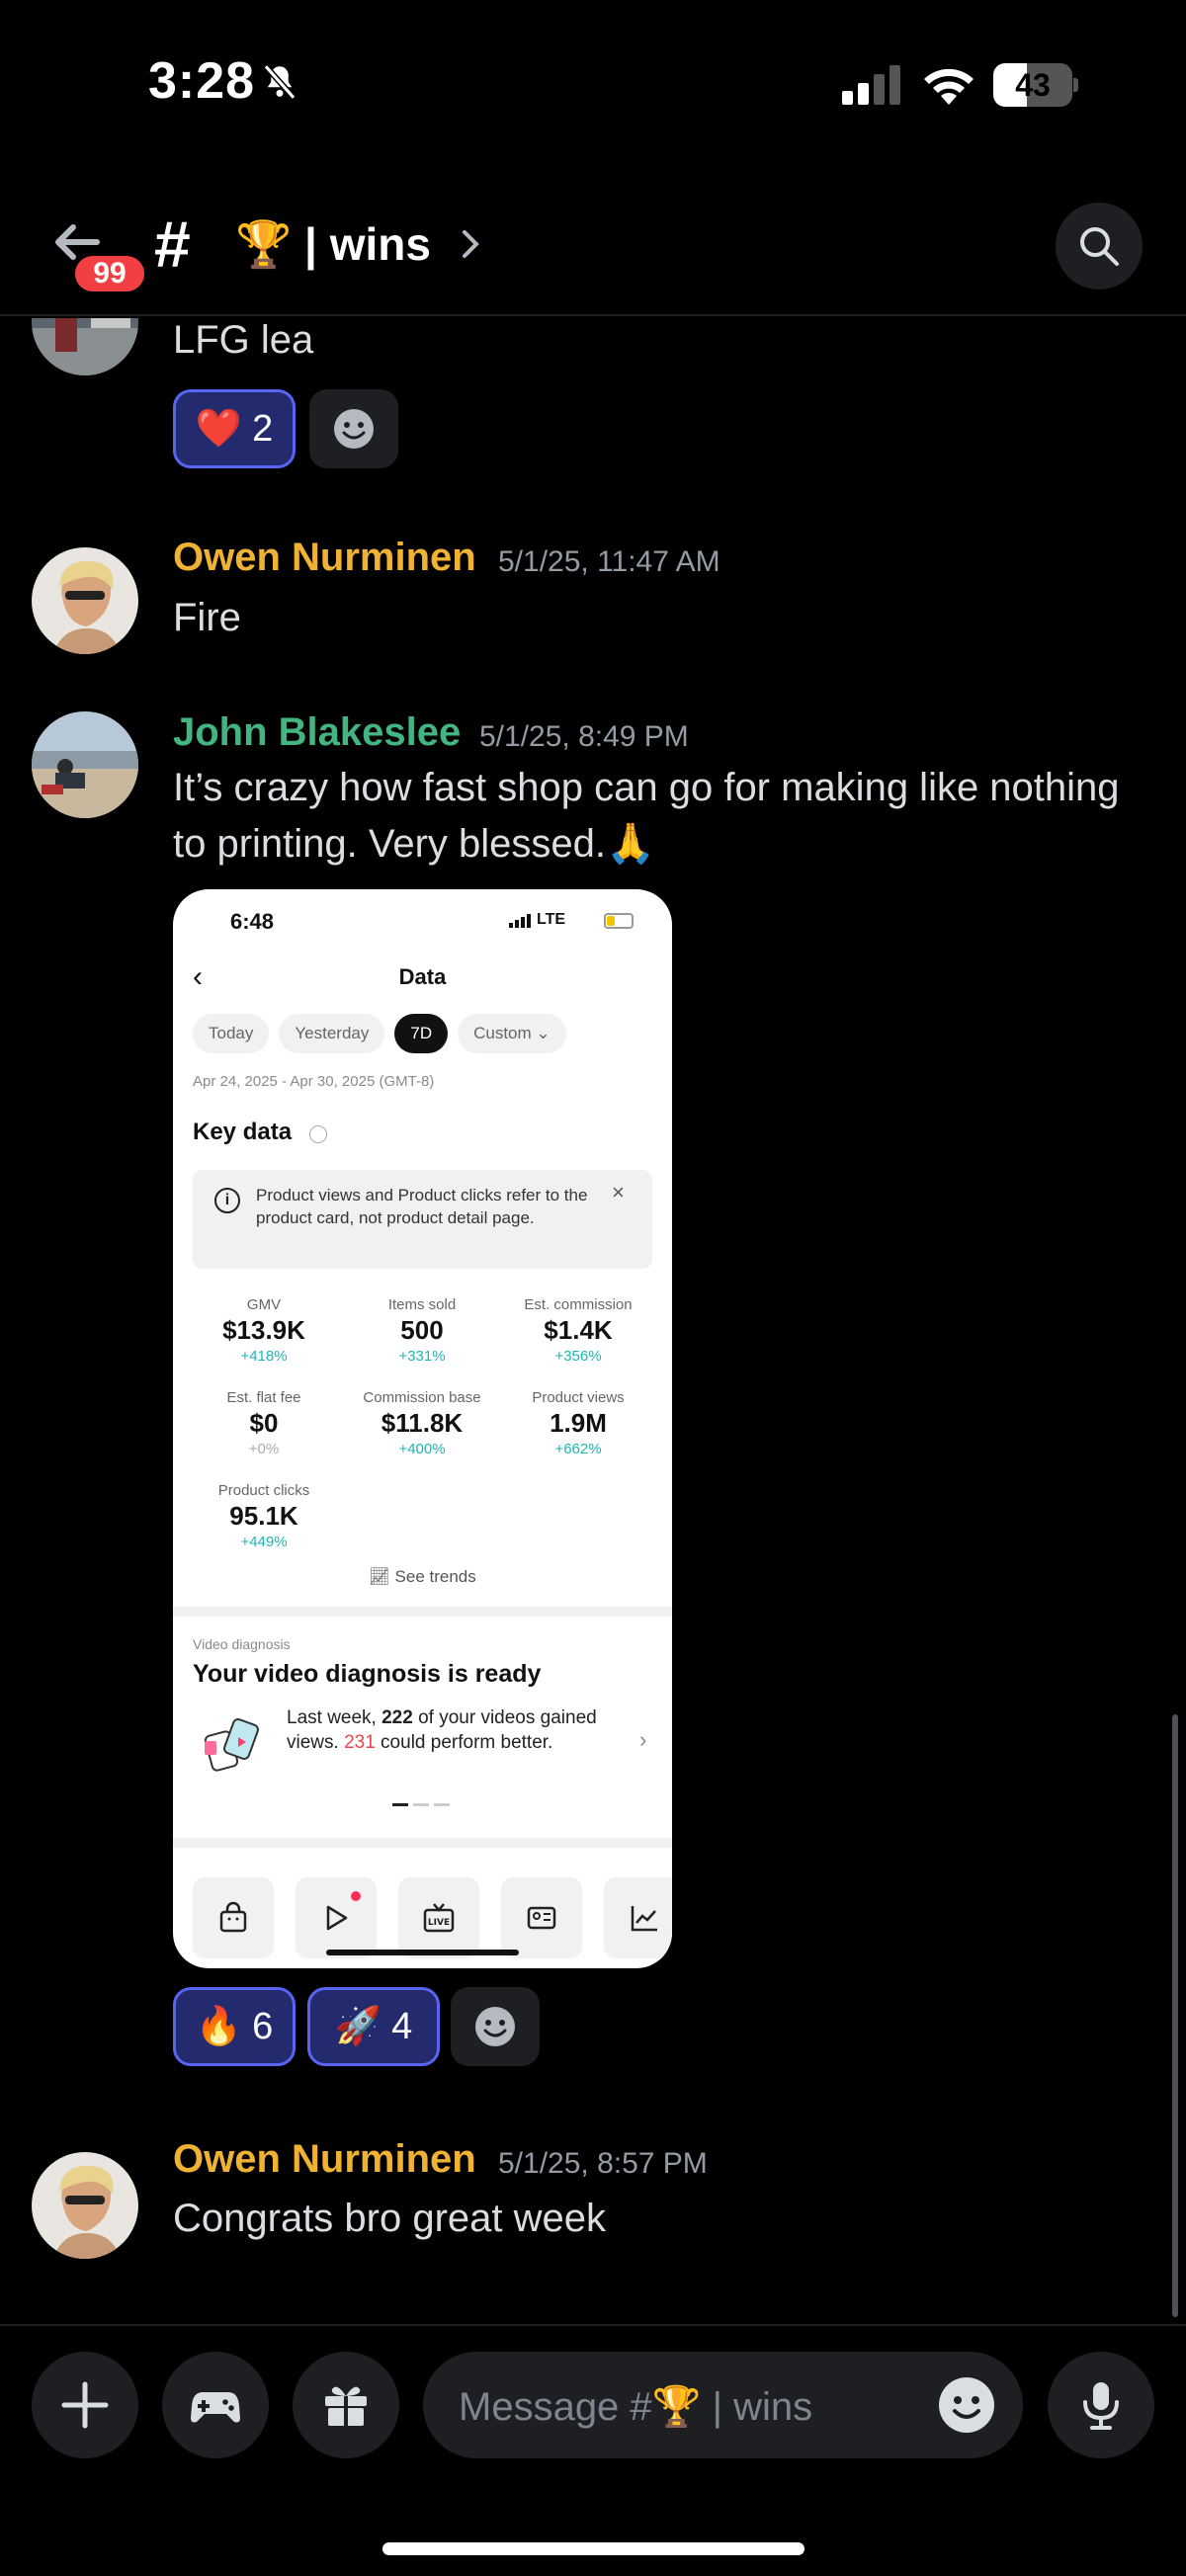  I want to click on add-attachment-button, so click(85, 2405).